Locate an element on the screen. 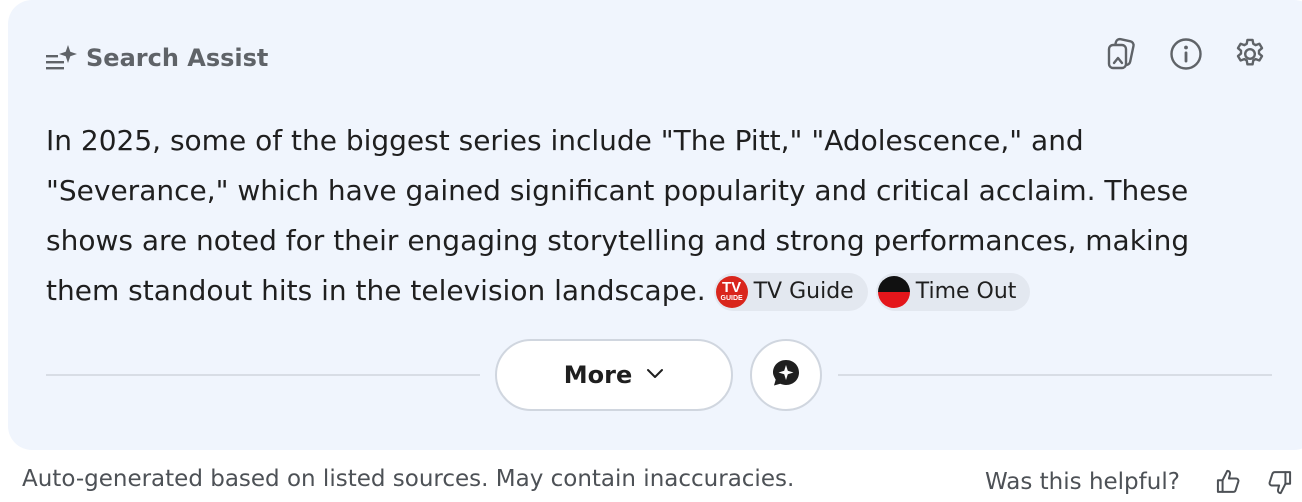 The width and height of the screenshot is (1302, 502). header-actions is located at coordinates (1186, 54).